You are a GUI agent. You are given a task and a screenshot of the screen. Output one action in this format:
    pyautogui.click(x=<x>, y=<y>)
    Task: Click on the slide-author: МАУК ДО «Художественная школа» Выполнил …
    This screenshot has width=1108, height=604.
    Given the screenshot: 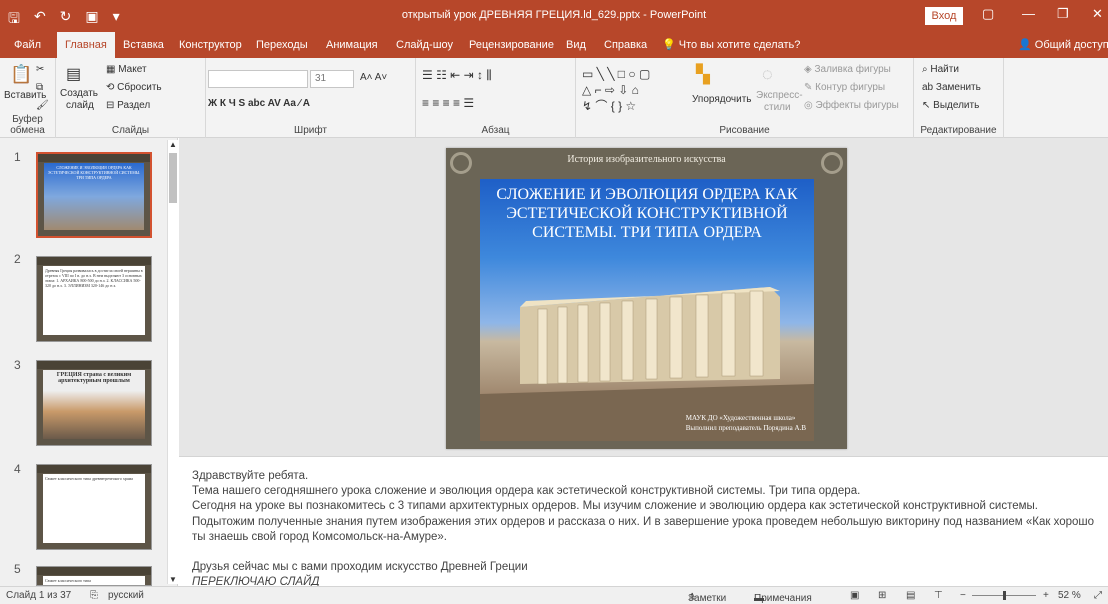 What is the action you would take?
    pyautogui.click(x=746, y=423)
    